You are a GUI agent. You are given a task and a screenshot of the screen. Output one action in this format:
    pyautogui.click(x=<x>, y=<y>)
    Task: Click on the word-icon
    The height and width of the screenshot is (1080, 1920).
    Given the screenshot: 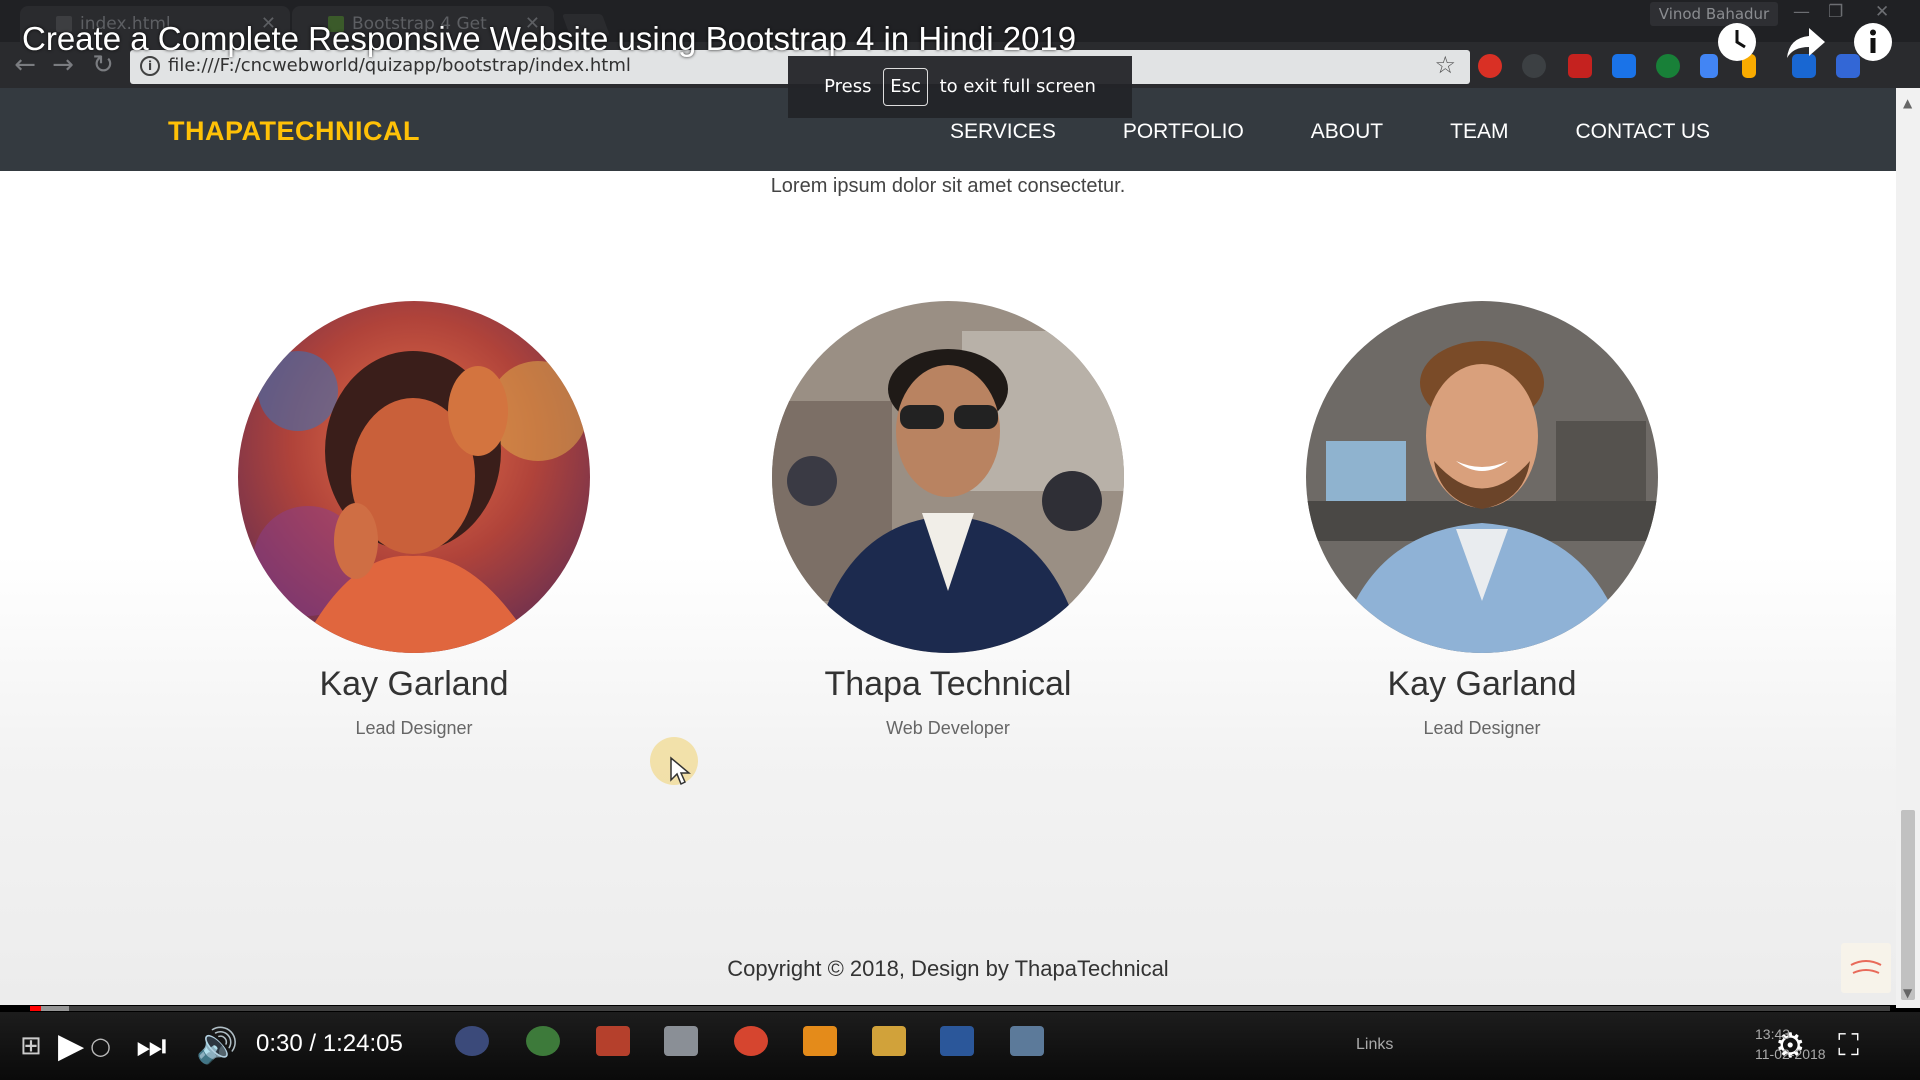 What is the action you would take?
    pyautogui.click(x=957, y=1041)
    